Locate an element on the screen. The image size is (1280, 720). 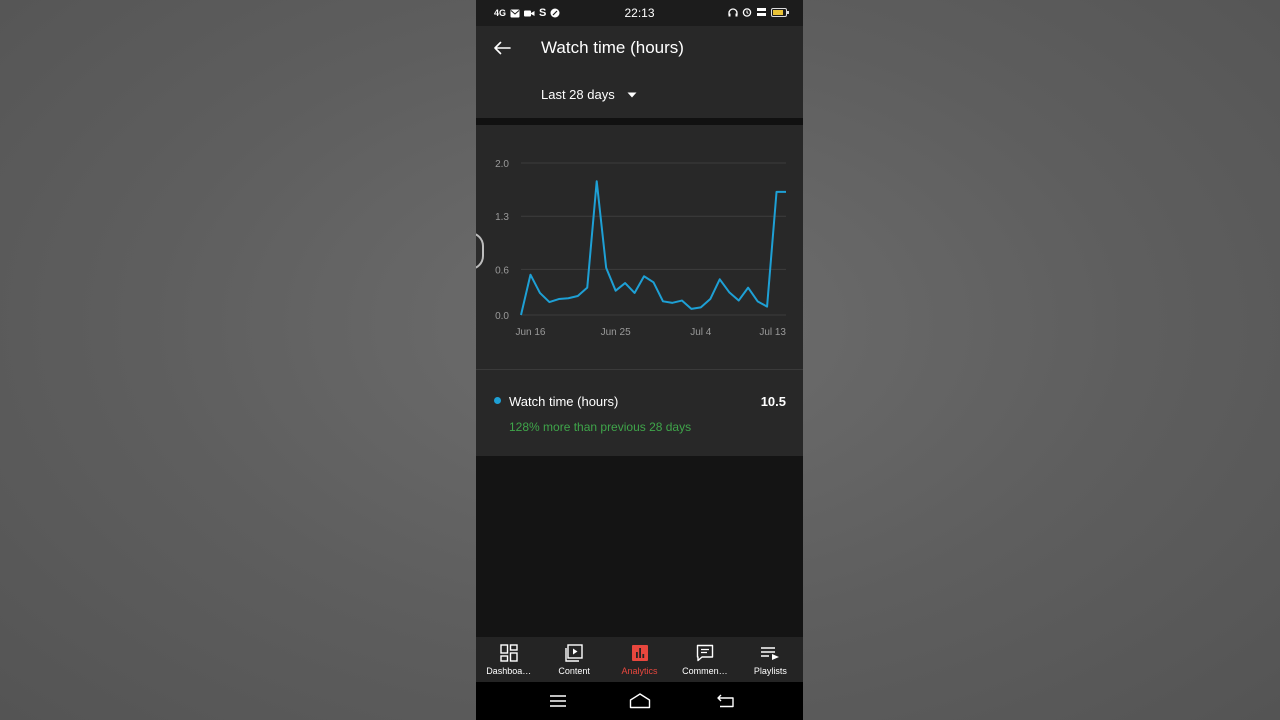
analytics-icon is located at coordinates (639, 653).